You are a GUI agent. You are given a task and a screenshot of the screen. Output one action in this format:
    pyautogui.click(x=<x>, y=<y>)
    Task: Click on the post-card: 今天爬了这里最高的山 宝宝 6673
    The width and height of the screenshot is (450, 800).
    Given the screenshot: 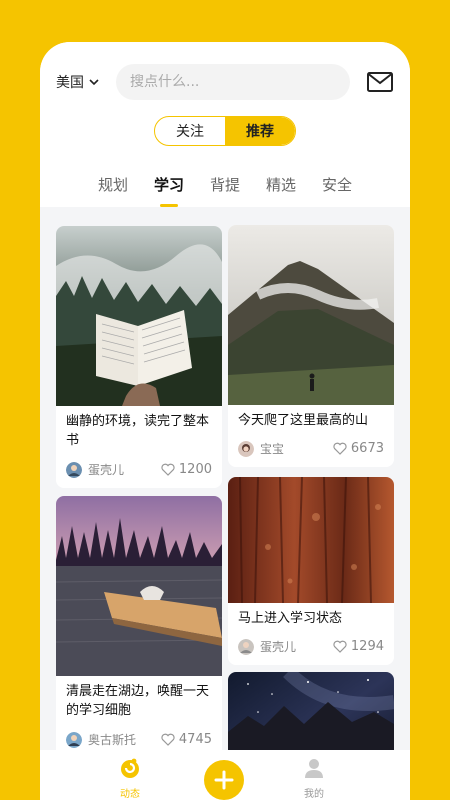 What is the action you would take?
    pyautogui.click(x=311, y=346)
    